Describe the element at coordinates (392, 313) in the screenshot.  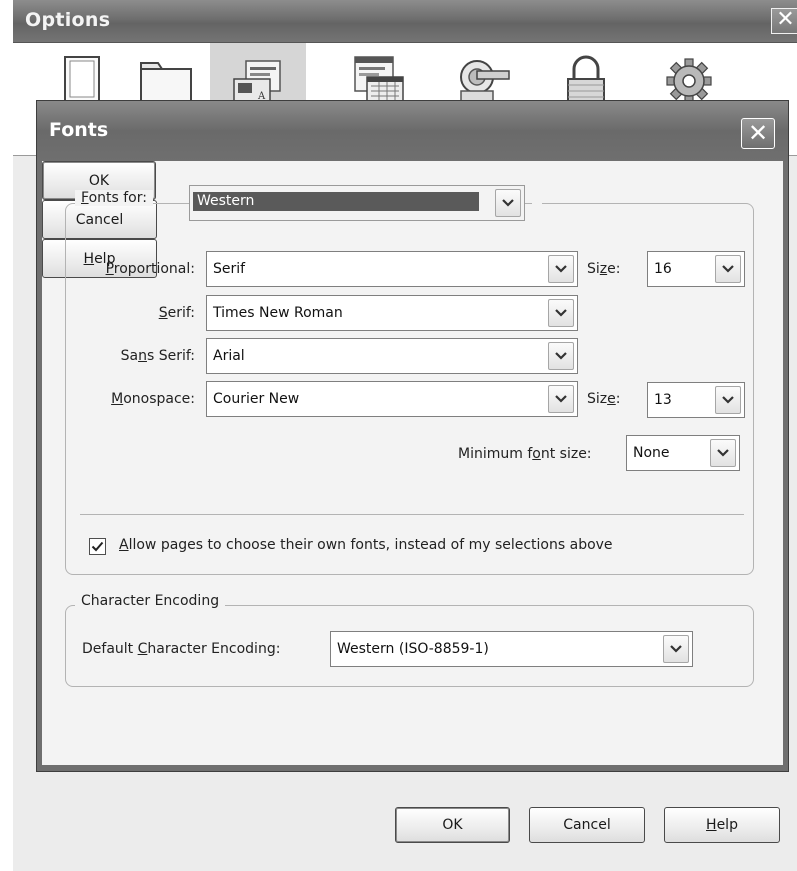
I see `serif-select: Times New Roman` at that location.